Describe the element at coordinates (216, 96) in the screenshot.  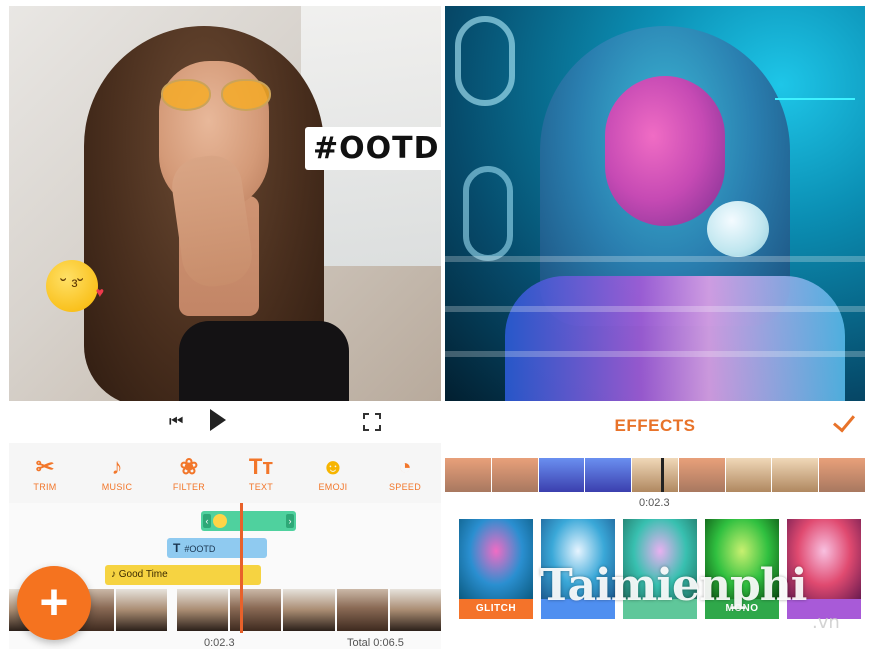
I see `sunglasses` at that location.